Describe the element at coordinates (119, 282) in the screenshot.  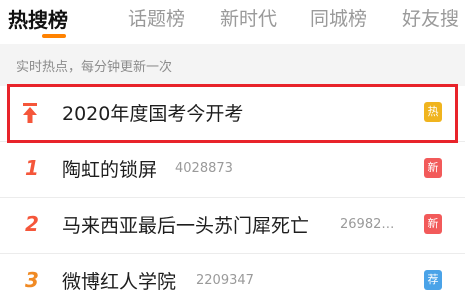
I see `item-title: 微博红人学院` at that location.